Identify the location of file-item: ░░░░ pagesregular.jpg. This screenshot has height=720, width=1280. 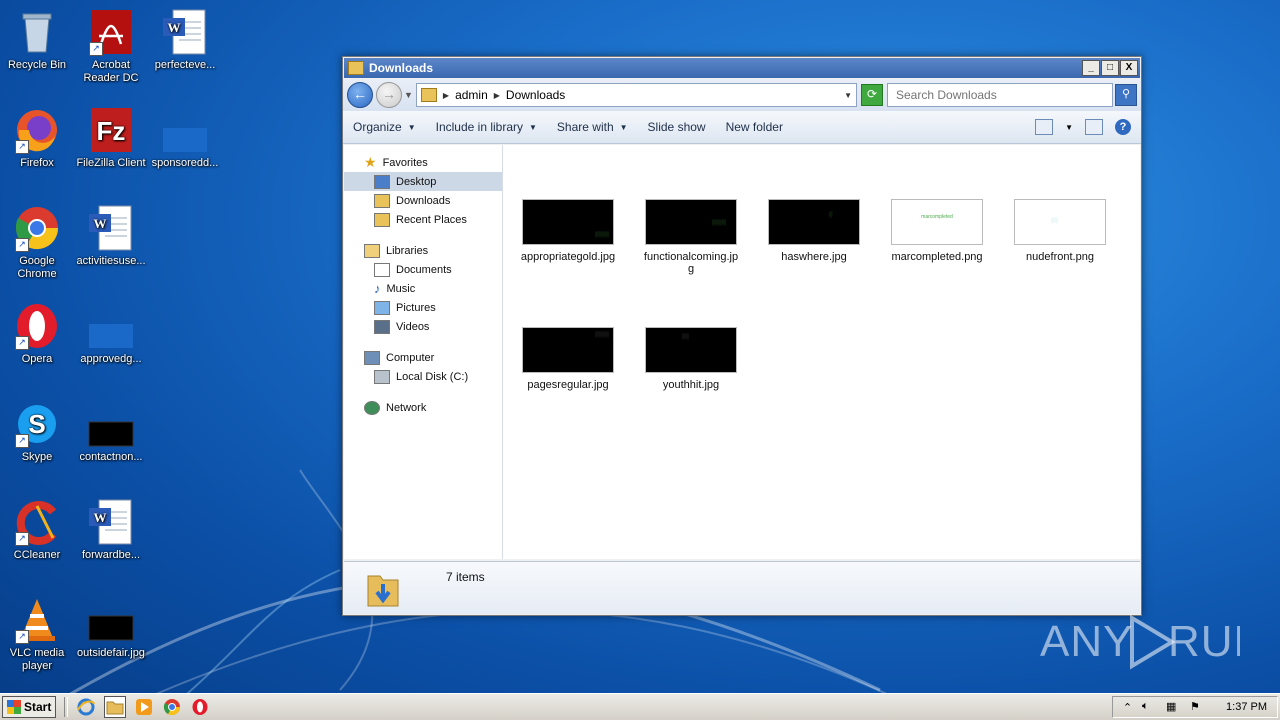
(568, 359).